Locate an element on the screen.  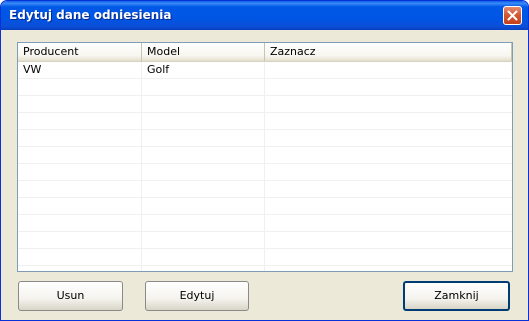
column-header-producent: Producent is located at coordinates (80, 52).